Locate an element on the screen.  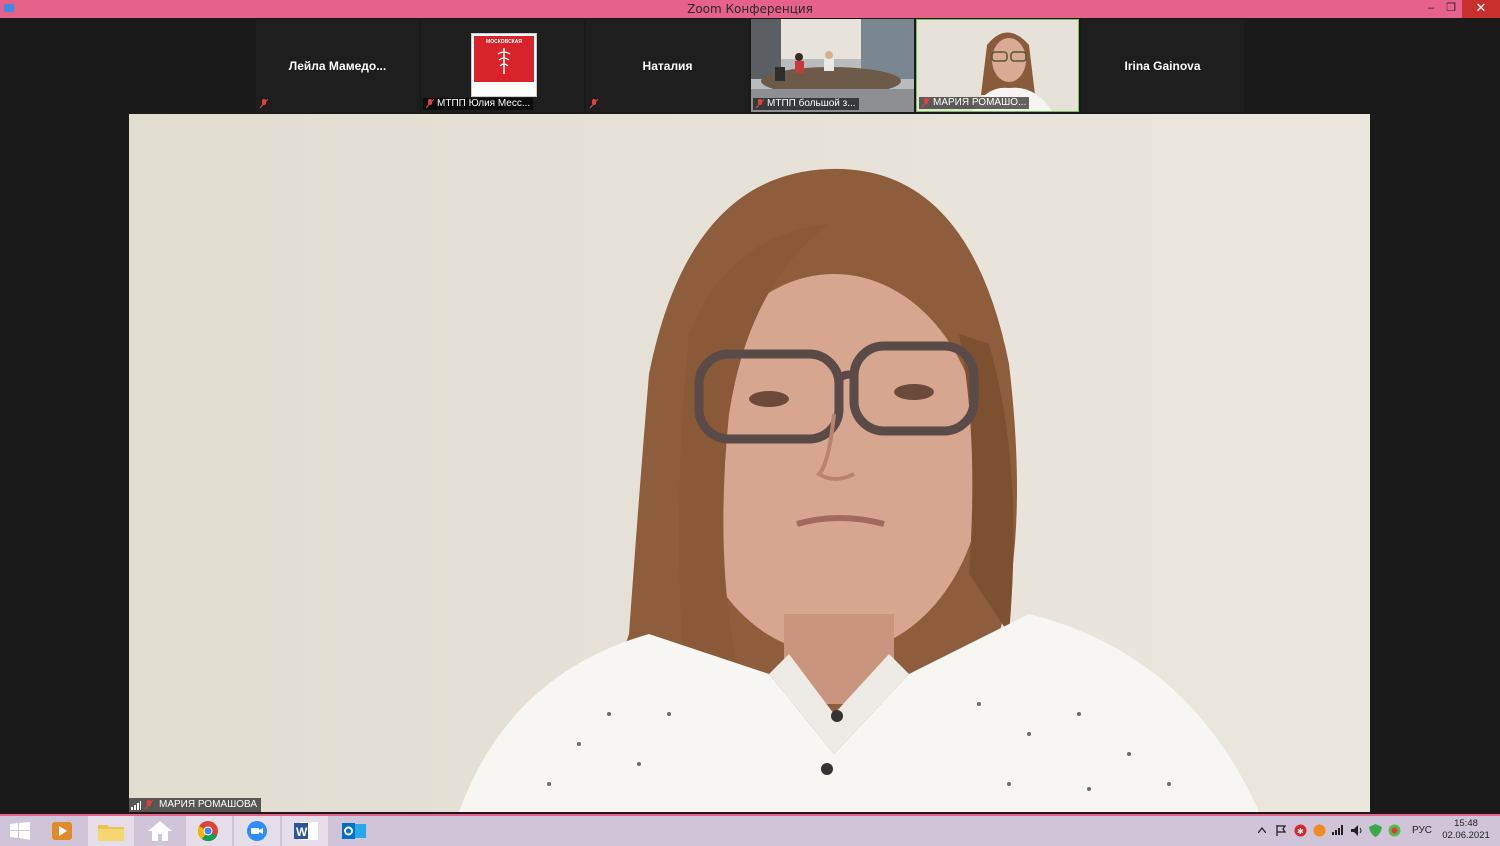
clock-time: 15:48 is located at coordinates (1466, 823).